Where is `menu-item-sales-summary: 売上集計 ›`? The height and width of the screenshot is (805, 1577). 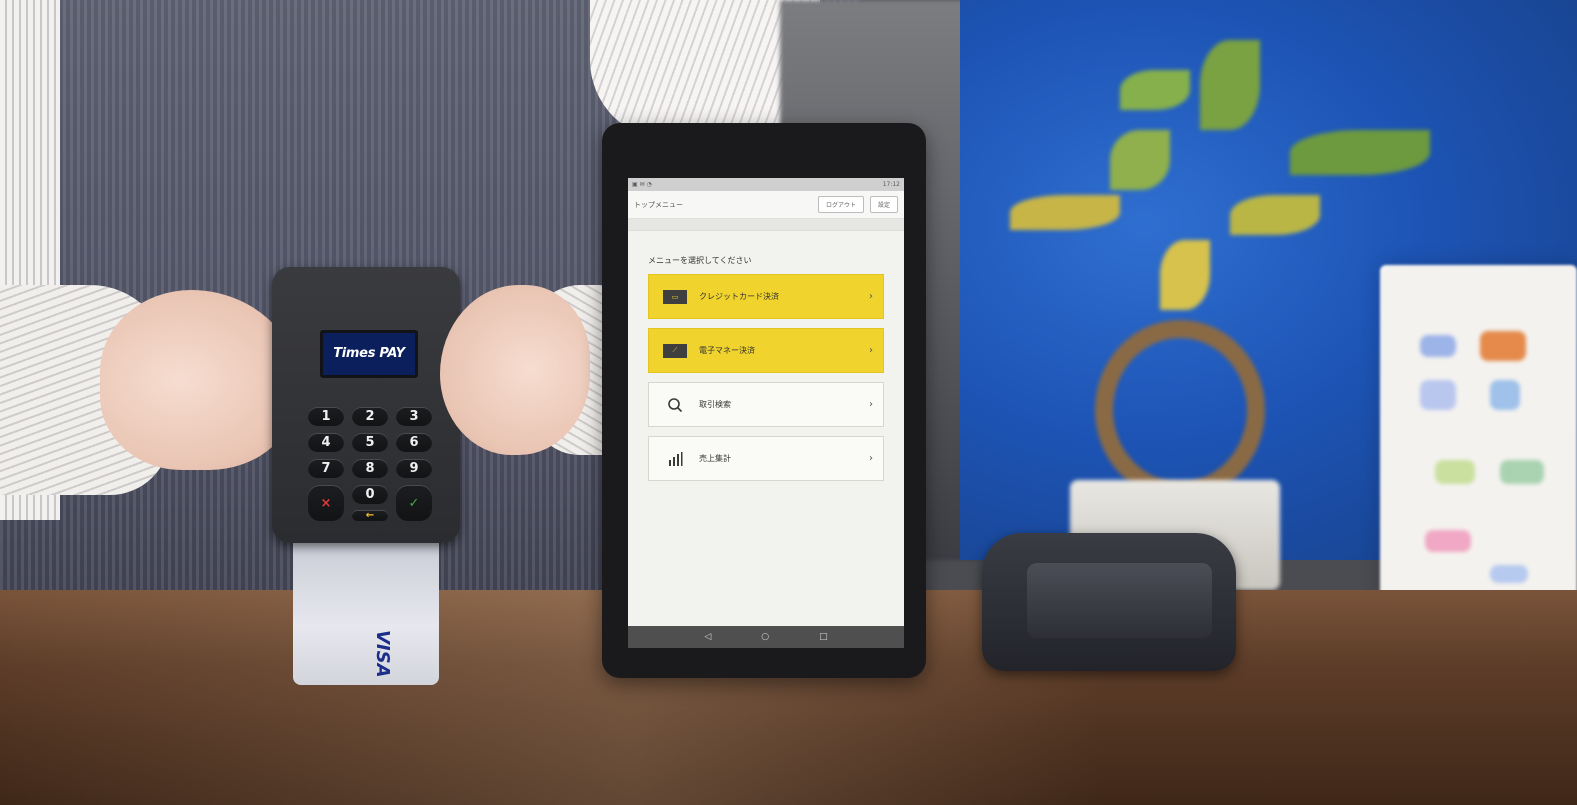
menu-item-sales-summary: 売上集計 › is located at coordinates (766, 458).